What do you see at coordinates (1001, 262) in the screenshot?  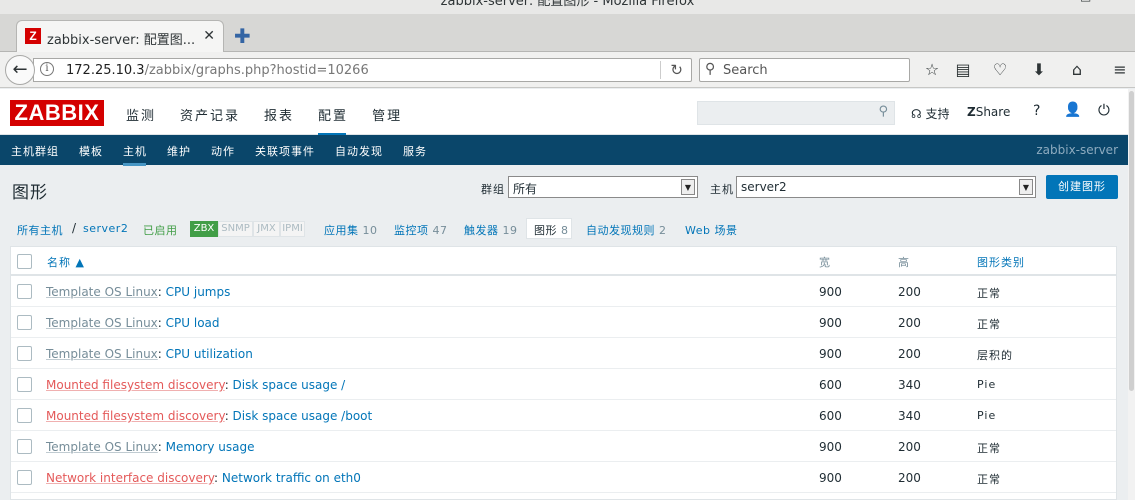 I see `column-graph-type-sort: 图形类别` at bounding box center [1001, 262].